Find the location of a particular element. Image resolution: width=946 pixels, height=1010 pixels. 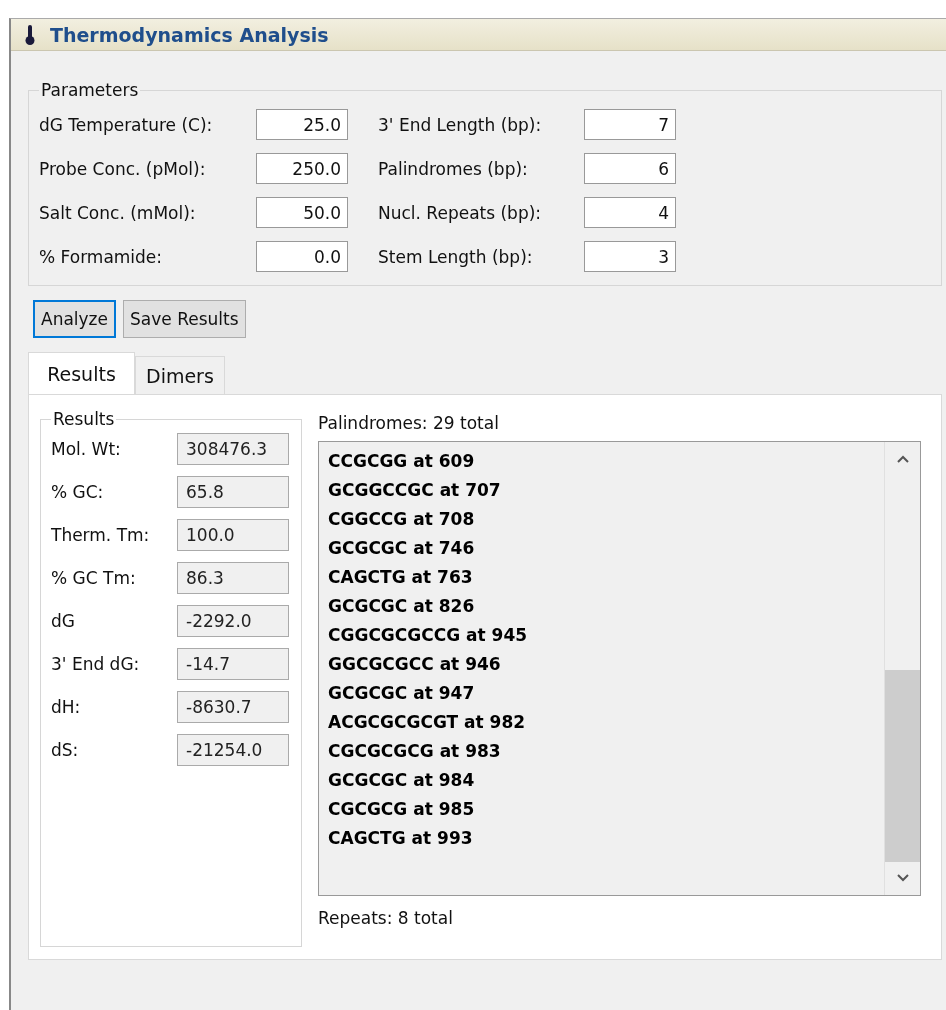

list-item: CAGCTG at 993 is located at coordinates (400, 838).